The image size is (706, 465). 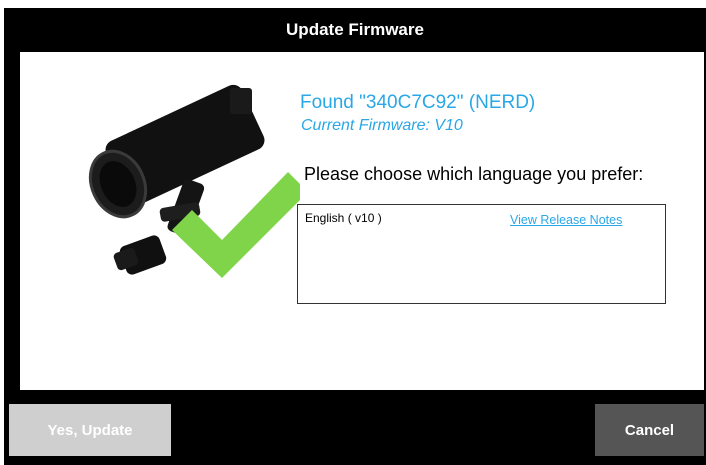 I want to click on list-item-english: English ( v10 ) View Release Notes, so click(x=481, y=217).